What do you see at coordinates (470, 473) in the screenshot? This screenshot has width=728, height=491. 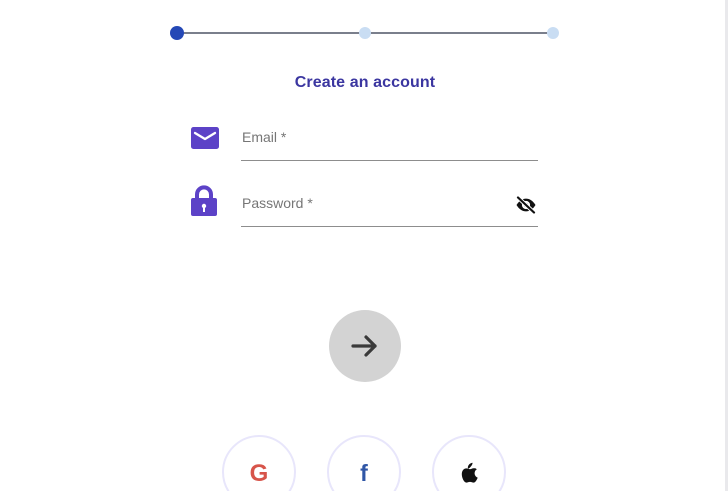 I see `apple-icon` at bounding box center [470, 473].